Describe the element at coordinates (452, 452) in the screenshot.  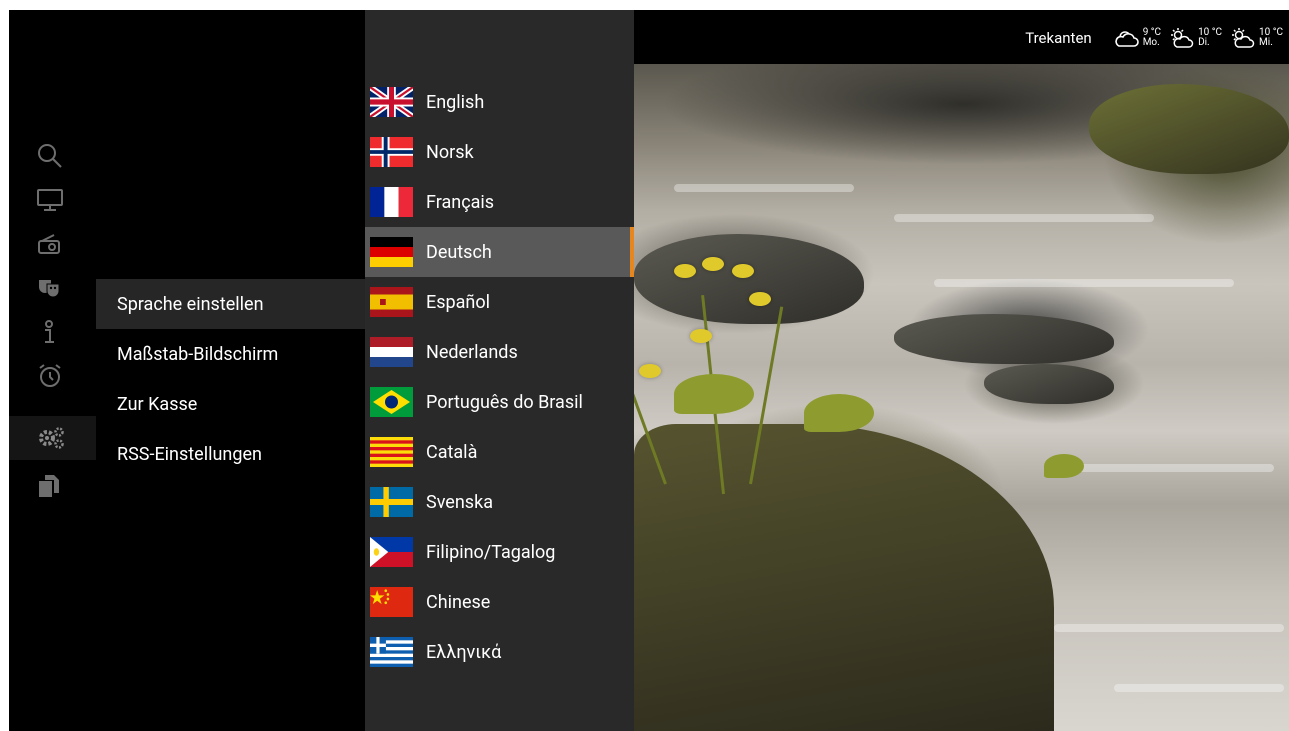
I see `language-label: Català` at that location.